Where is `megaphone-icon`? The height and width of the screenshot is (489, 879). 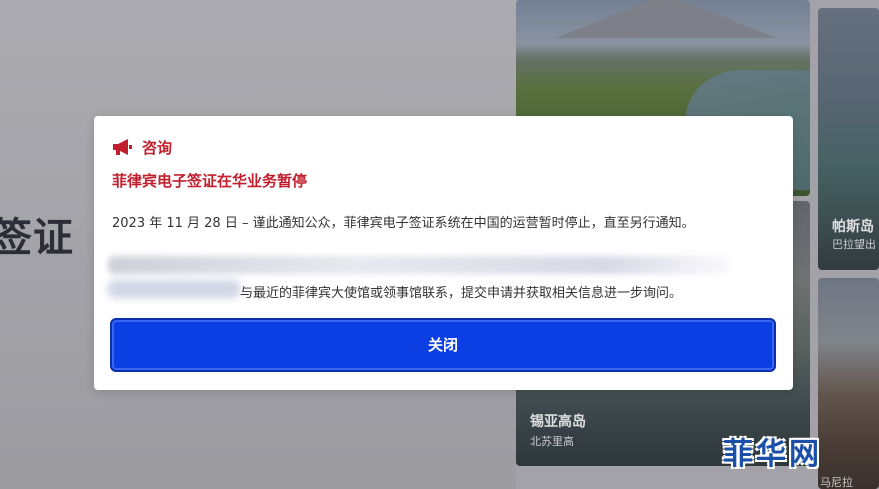
megaphone-icon is located at coordinates (122, 147).